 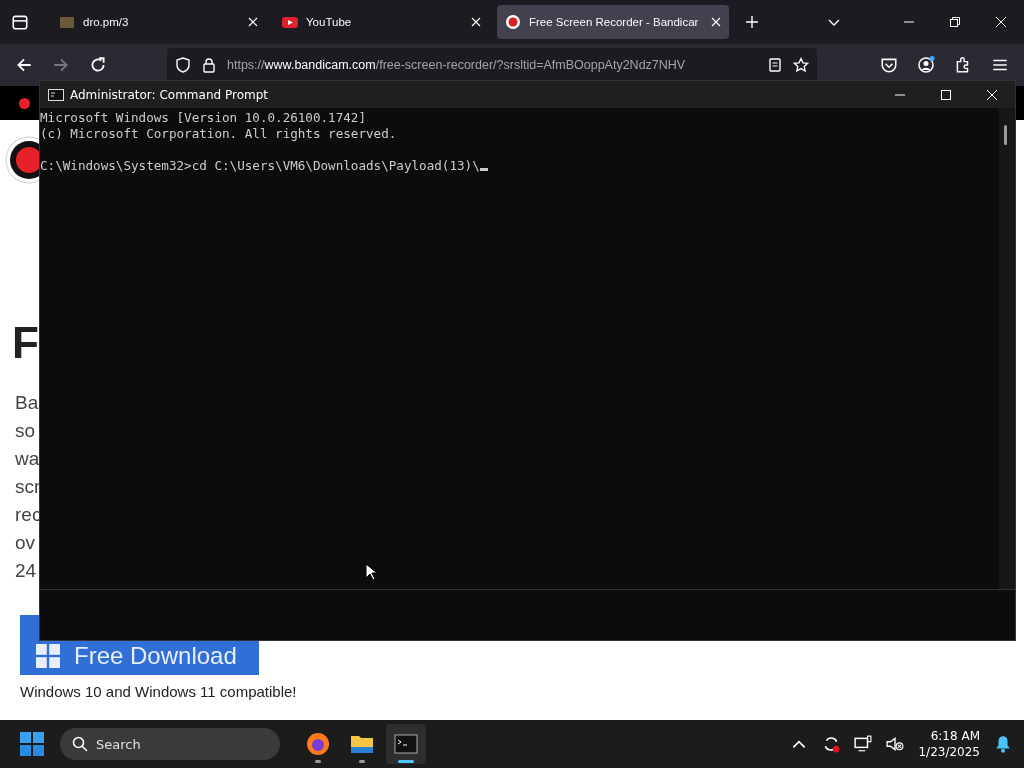 What do you see at coordinates (831, 744) in the screenshot?
I see `sync-icon` at bounding box center [831, 744].